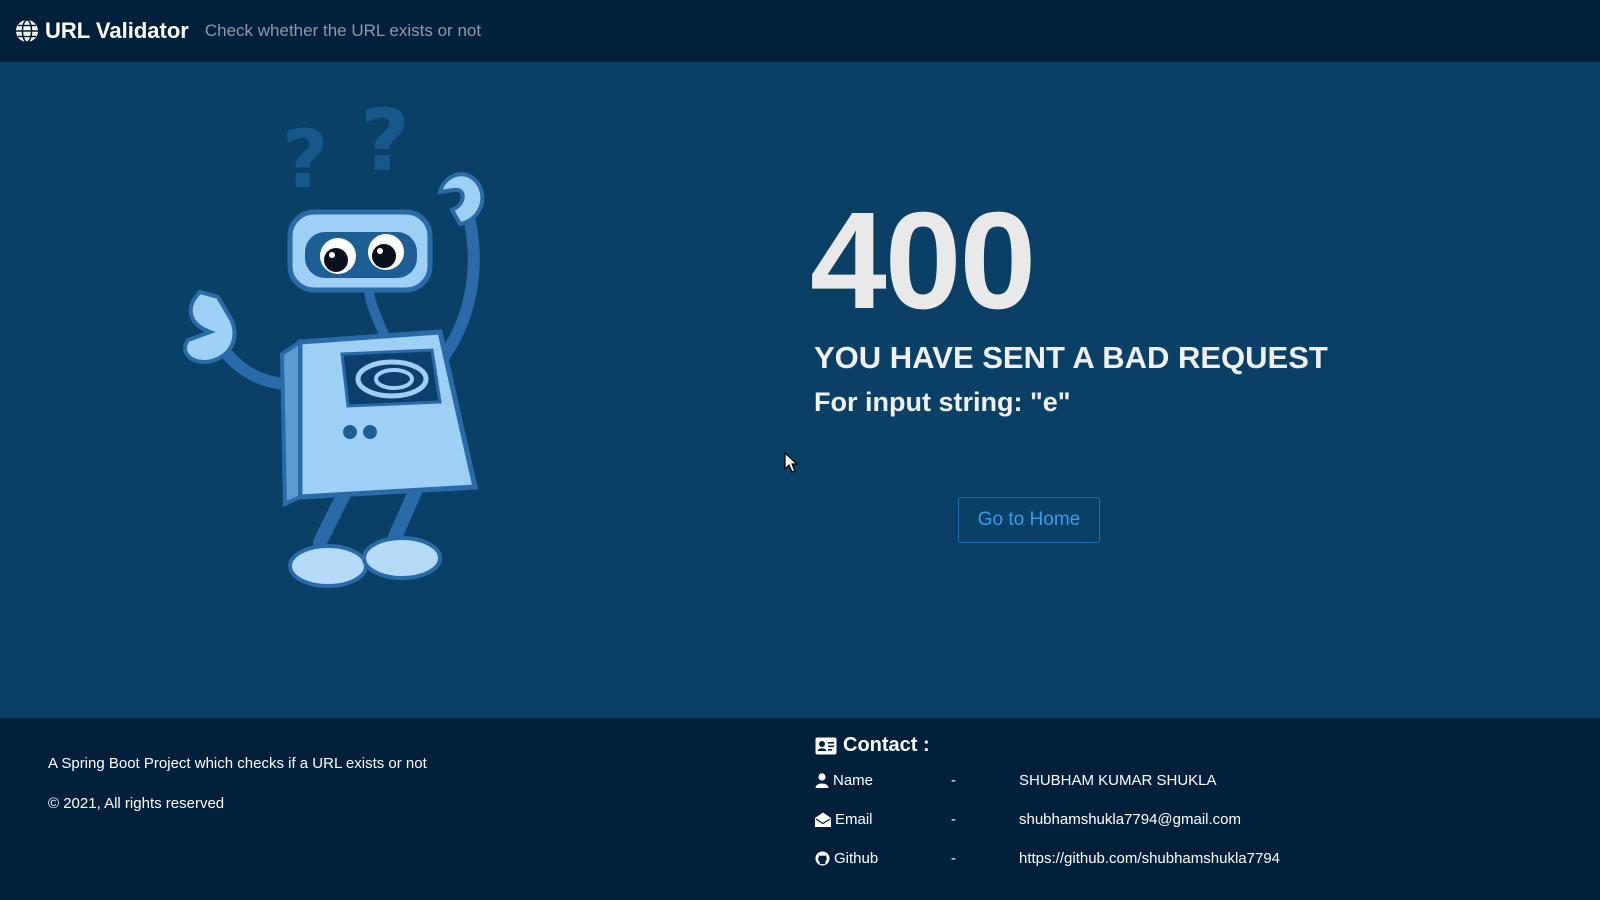 Image resolution: width=1600 pixels, height=900 pixels. I want to click on user-icon, so click(822, 780).